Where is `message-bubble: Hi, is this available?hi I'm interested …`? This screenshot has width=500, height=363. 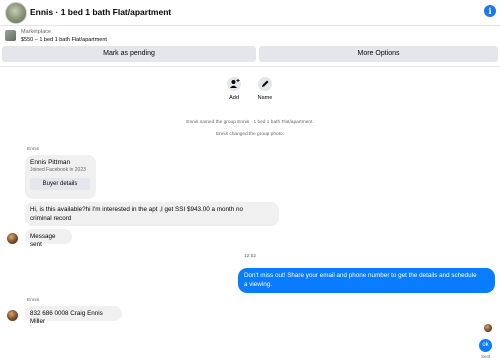
message-bubble: Hi, is this available?hi I'm interested … is located at coordinates (152, 214).